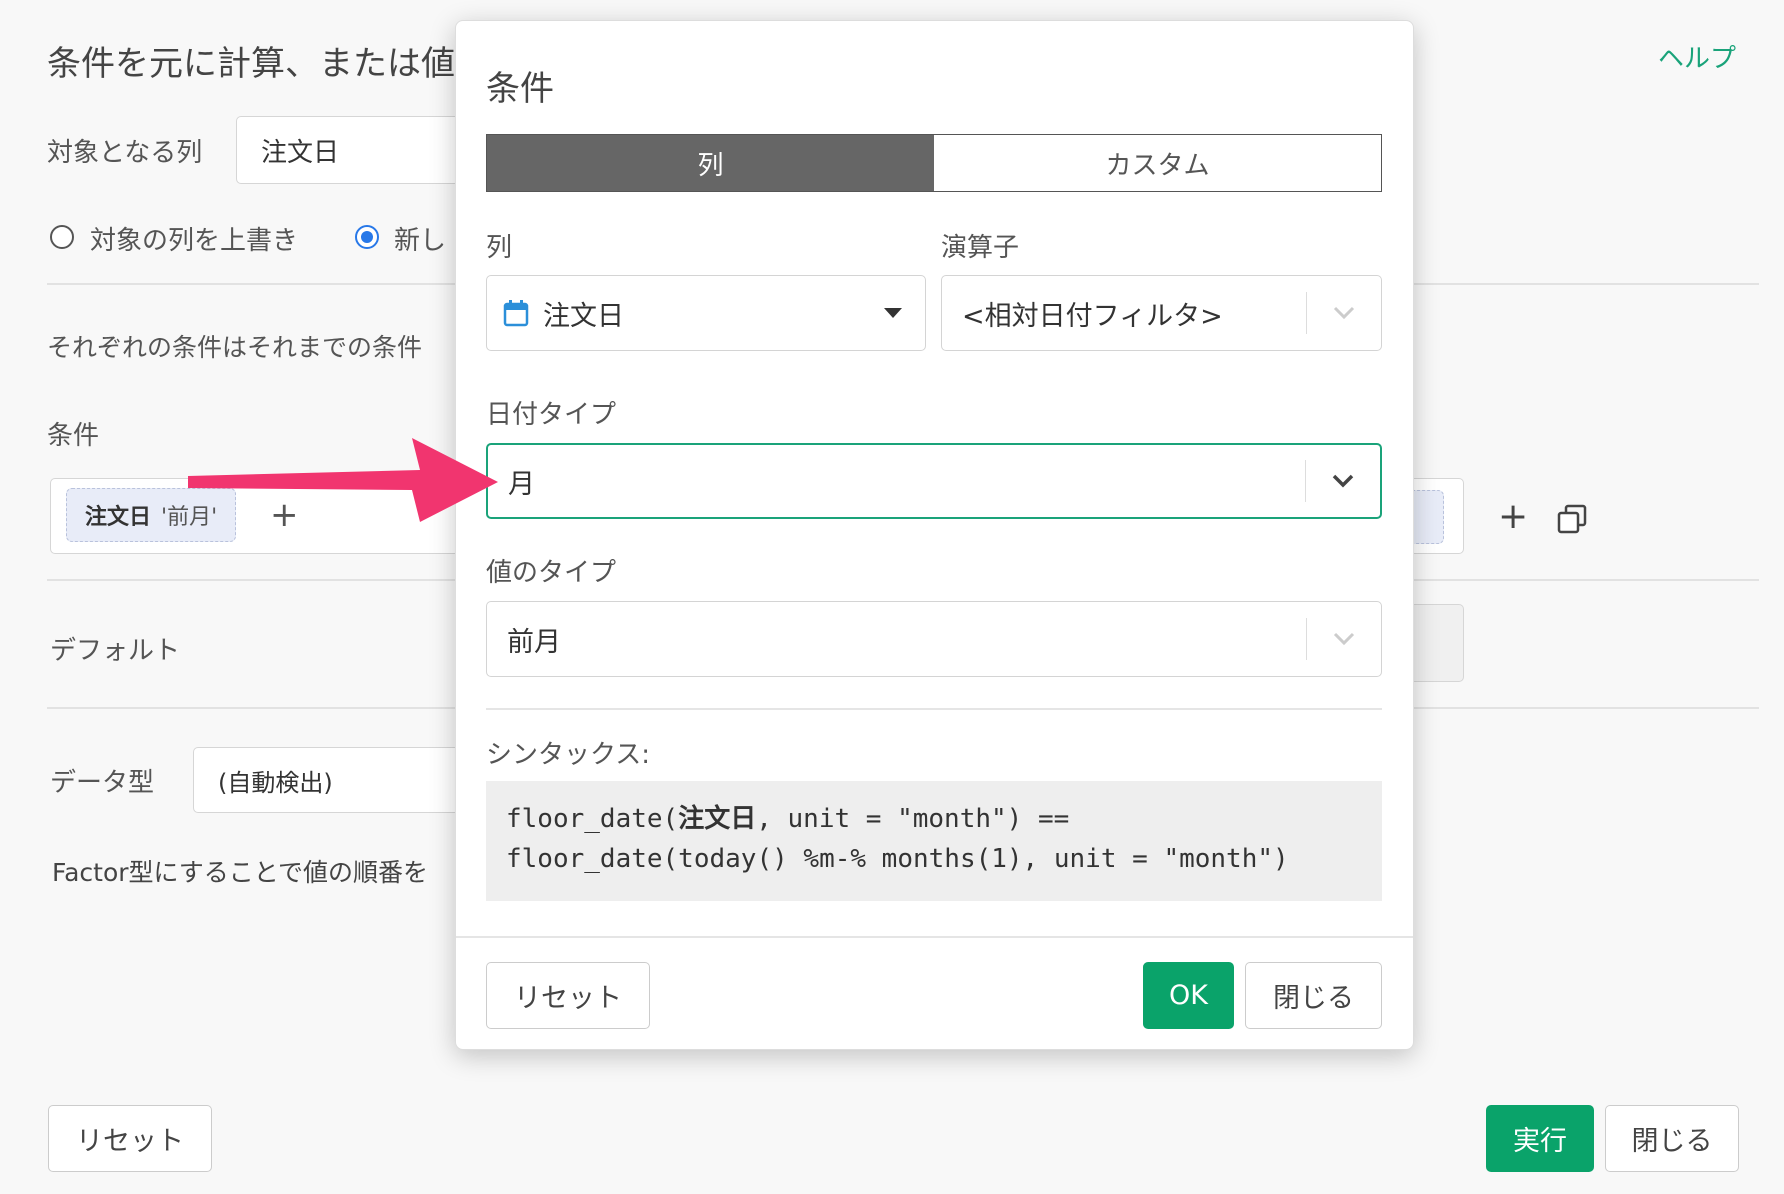 This screenshot has width=1784, height=1194. Describe the element at coordinates (300, 152) in the screenshot. I see `target-column-value: 注文日` at that location.